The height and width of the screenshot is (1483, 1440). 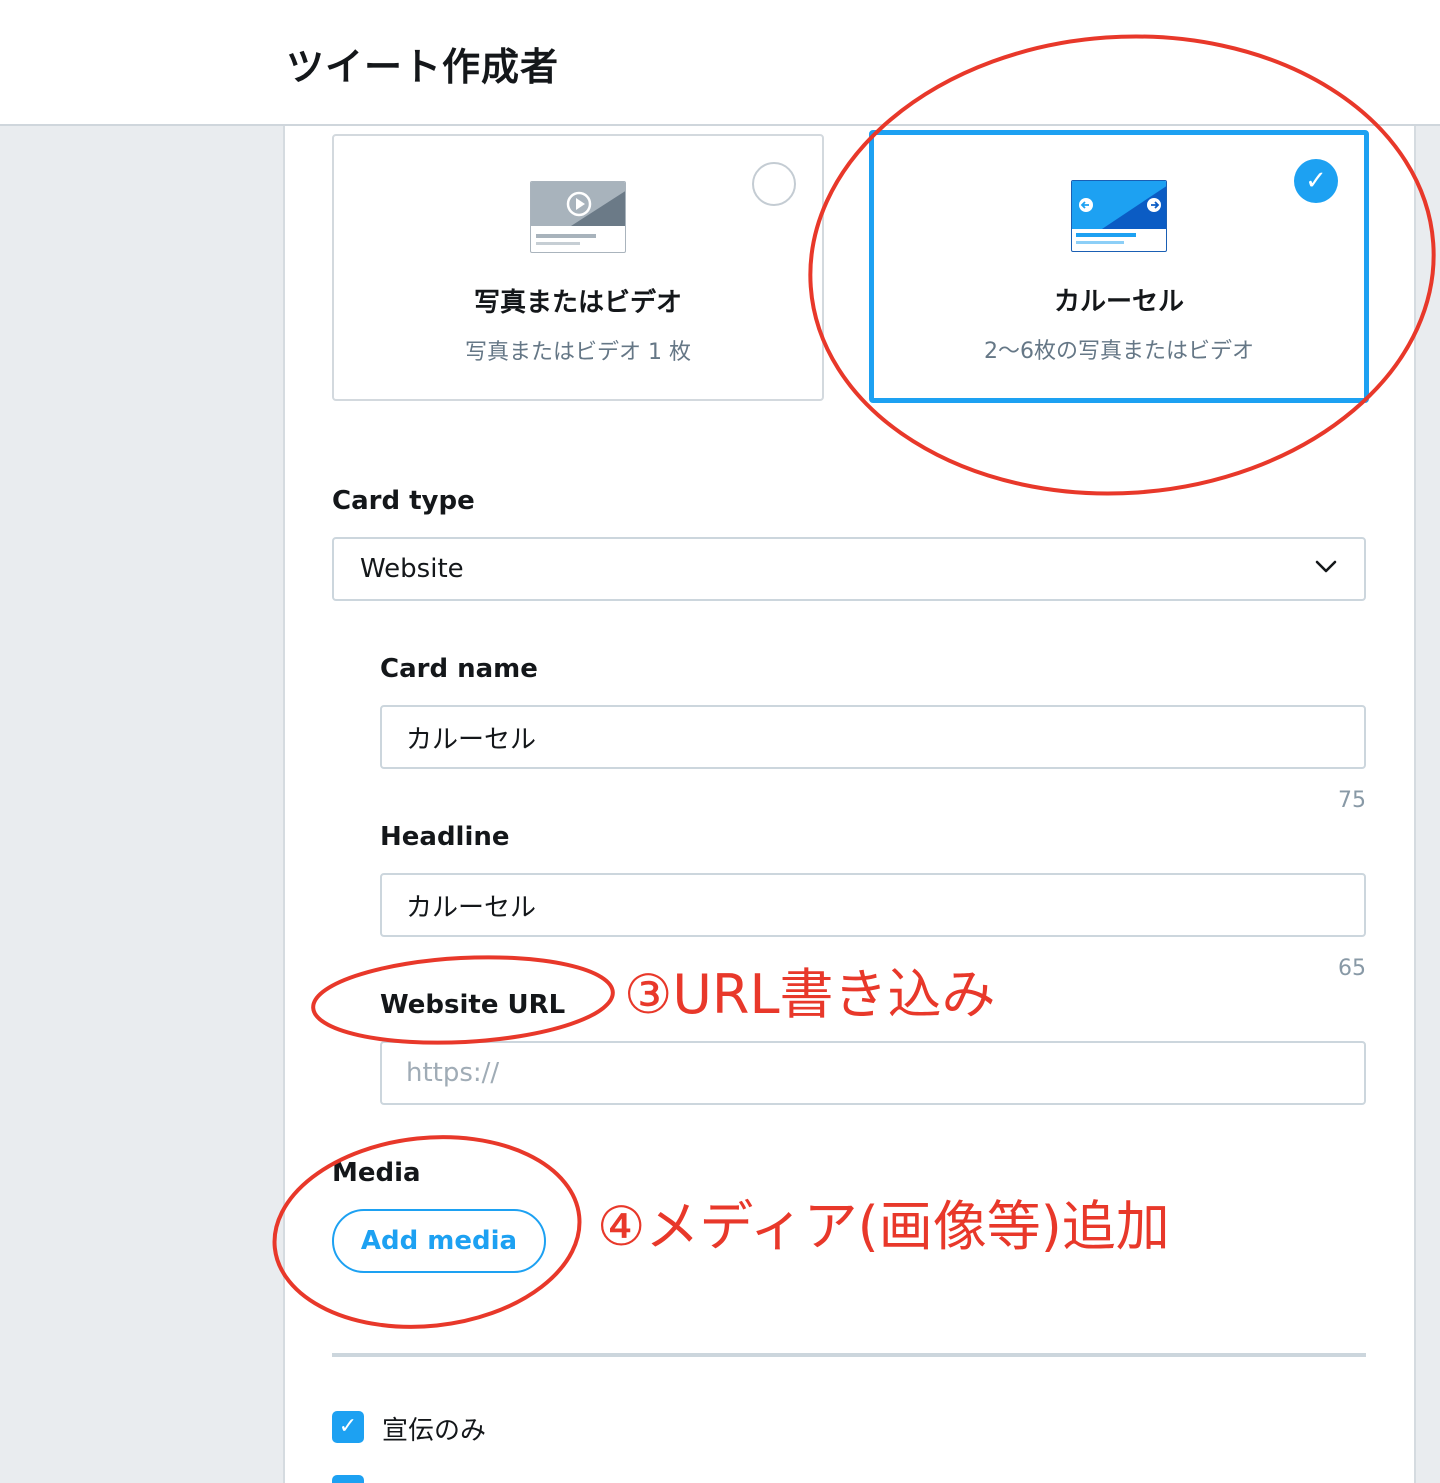 What do you see at coordinates (445, 837) in the screenshot?
I see `headline-label: Headline` at bounding box center [445, 837].